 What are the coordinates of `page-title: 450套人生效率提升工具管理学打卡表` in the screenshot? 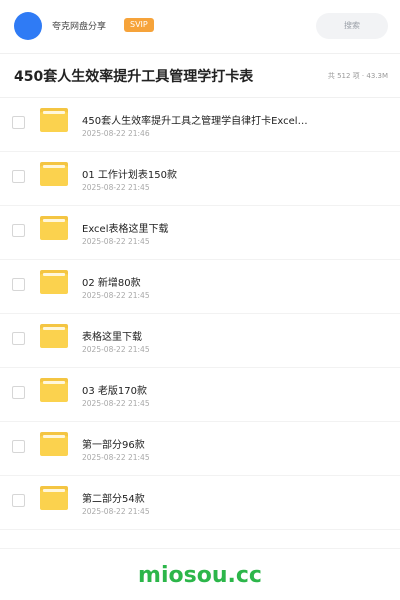 It's located at (134, 77).